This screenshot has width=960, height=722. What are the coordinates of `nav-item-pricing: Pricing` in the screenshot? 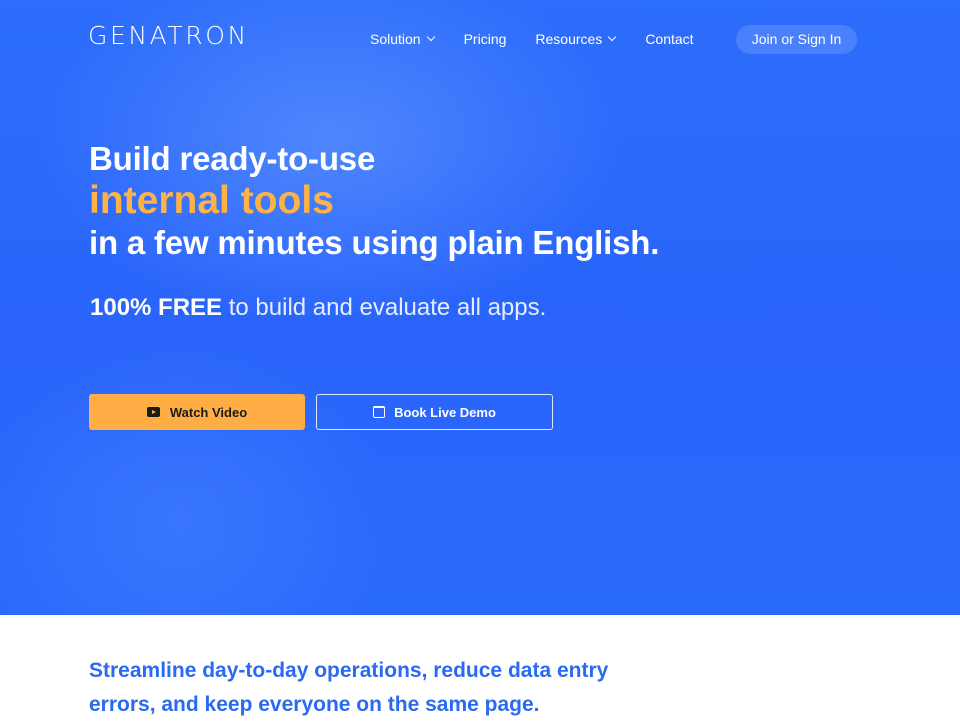 It's located at (485, 39).